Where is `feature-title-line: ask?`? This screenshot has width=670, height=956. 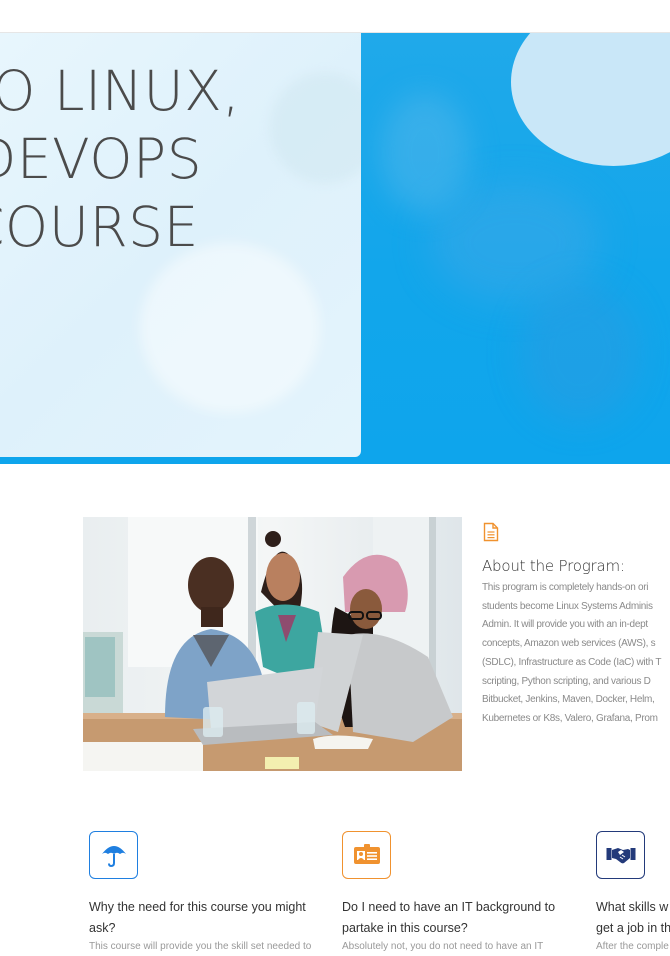
feature-title-line: ask? is located at coordinates (102, 928).